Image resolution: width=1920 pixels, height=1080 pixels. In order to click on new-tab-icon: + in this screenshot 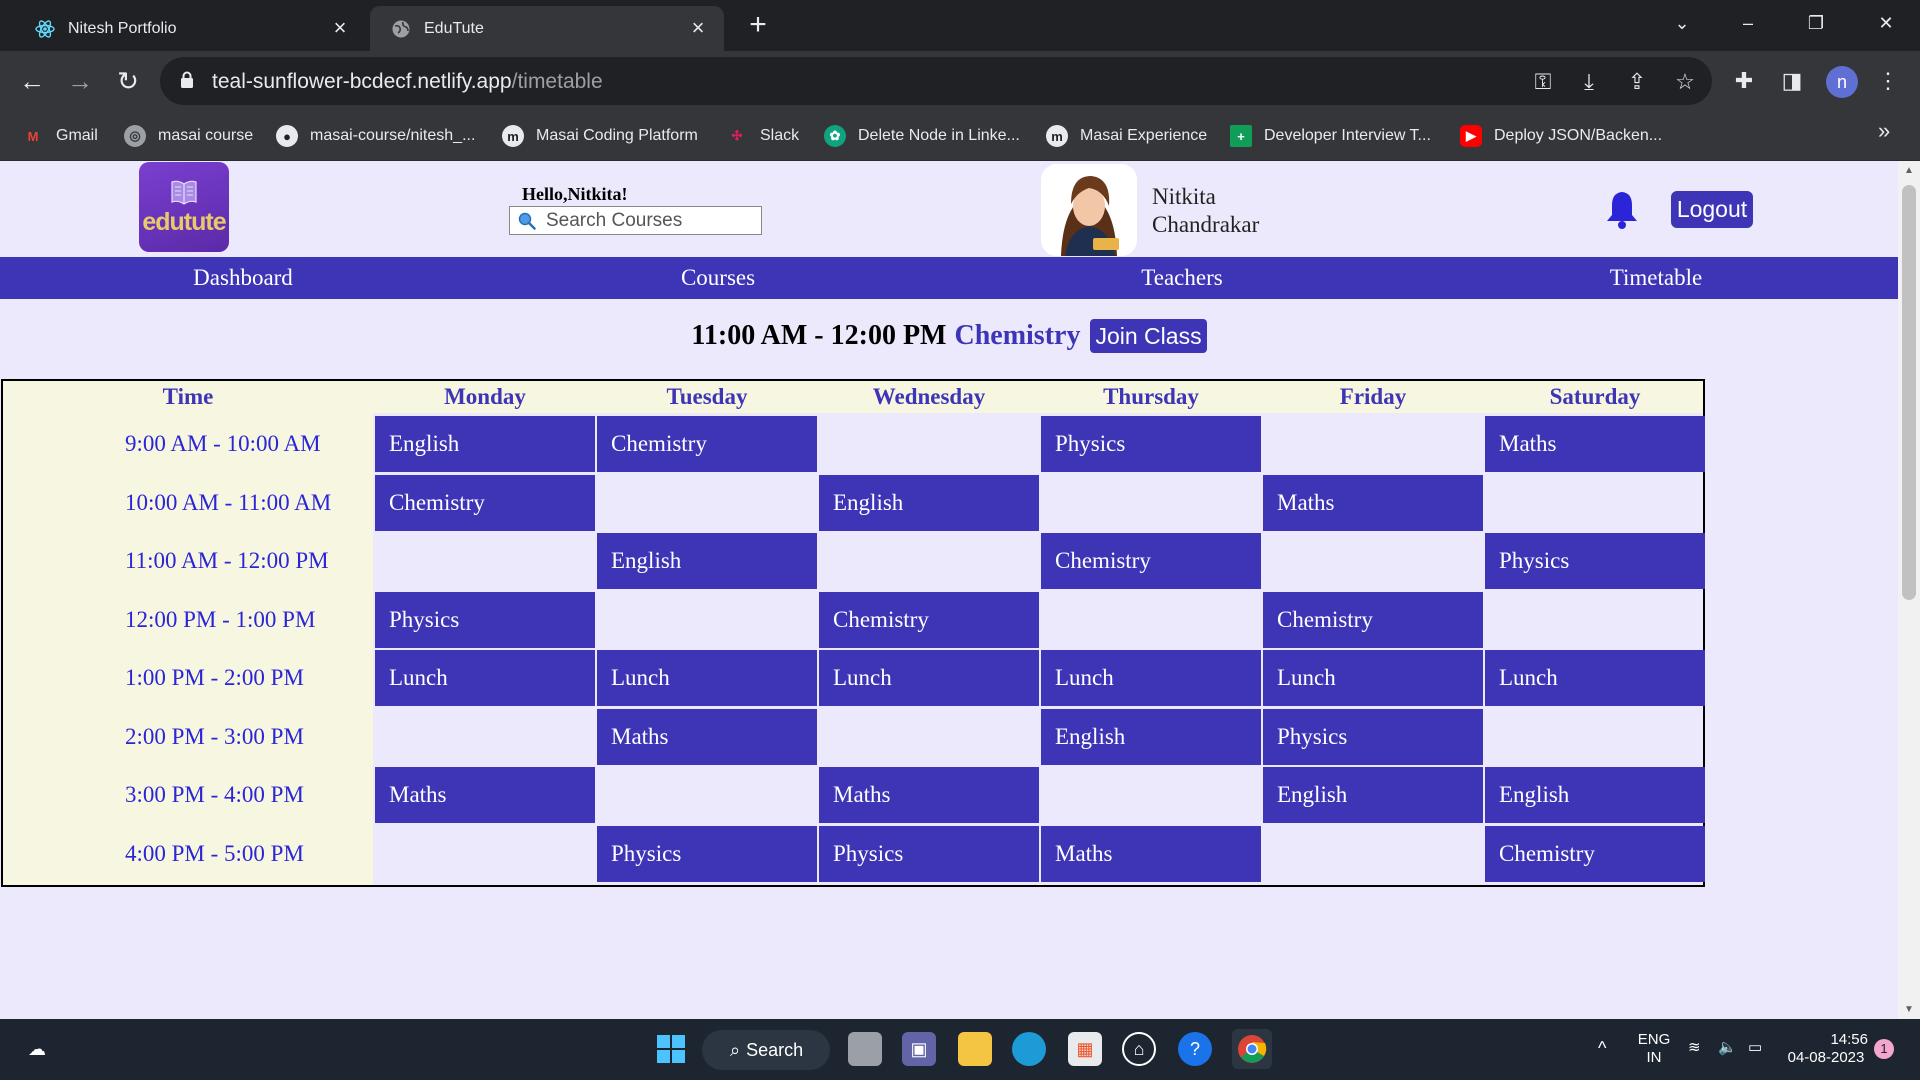, I will do `click(758, 26)`.